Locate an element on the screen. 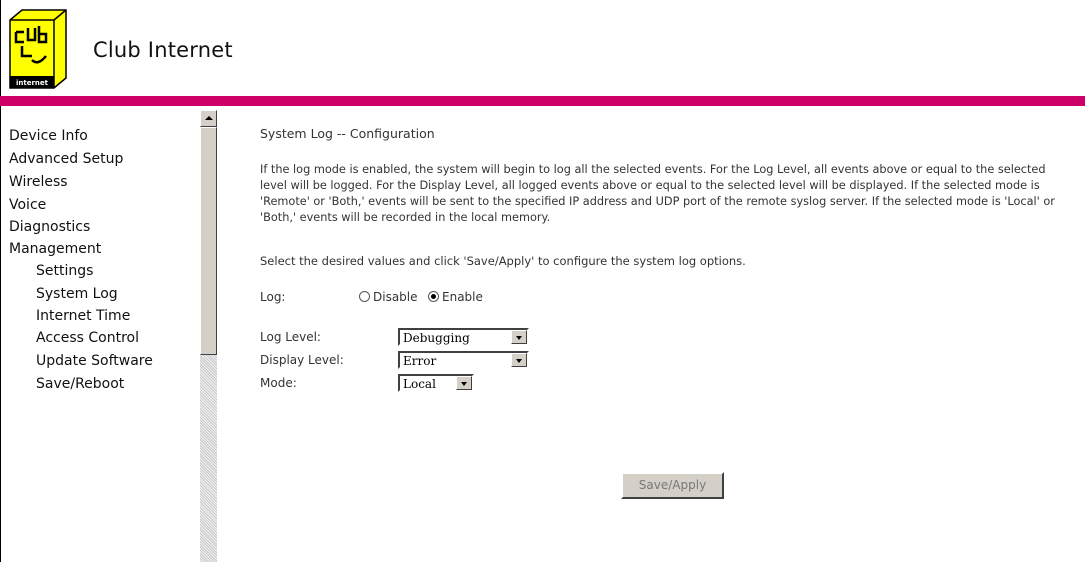 Image resolution: width=1085 pixels, height=562 pixels. nav-update-software: Update Software is located at coordinates (94, 361).